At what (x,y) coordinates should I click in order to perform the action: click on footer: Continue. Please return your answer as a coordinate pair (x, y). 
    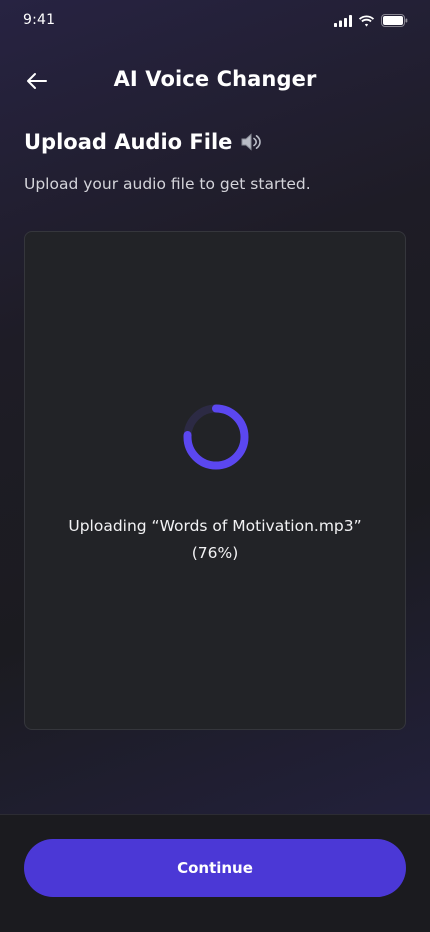
    Looking at the image, I should click on (215, 873).